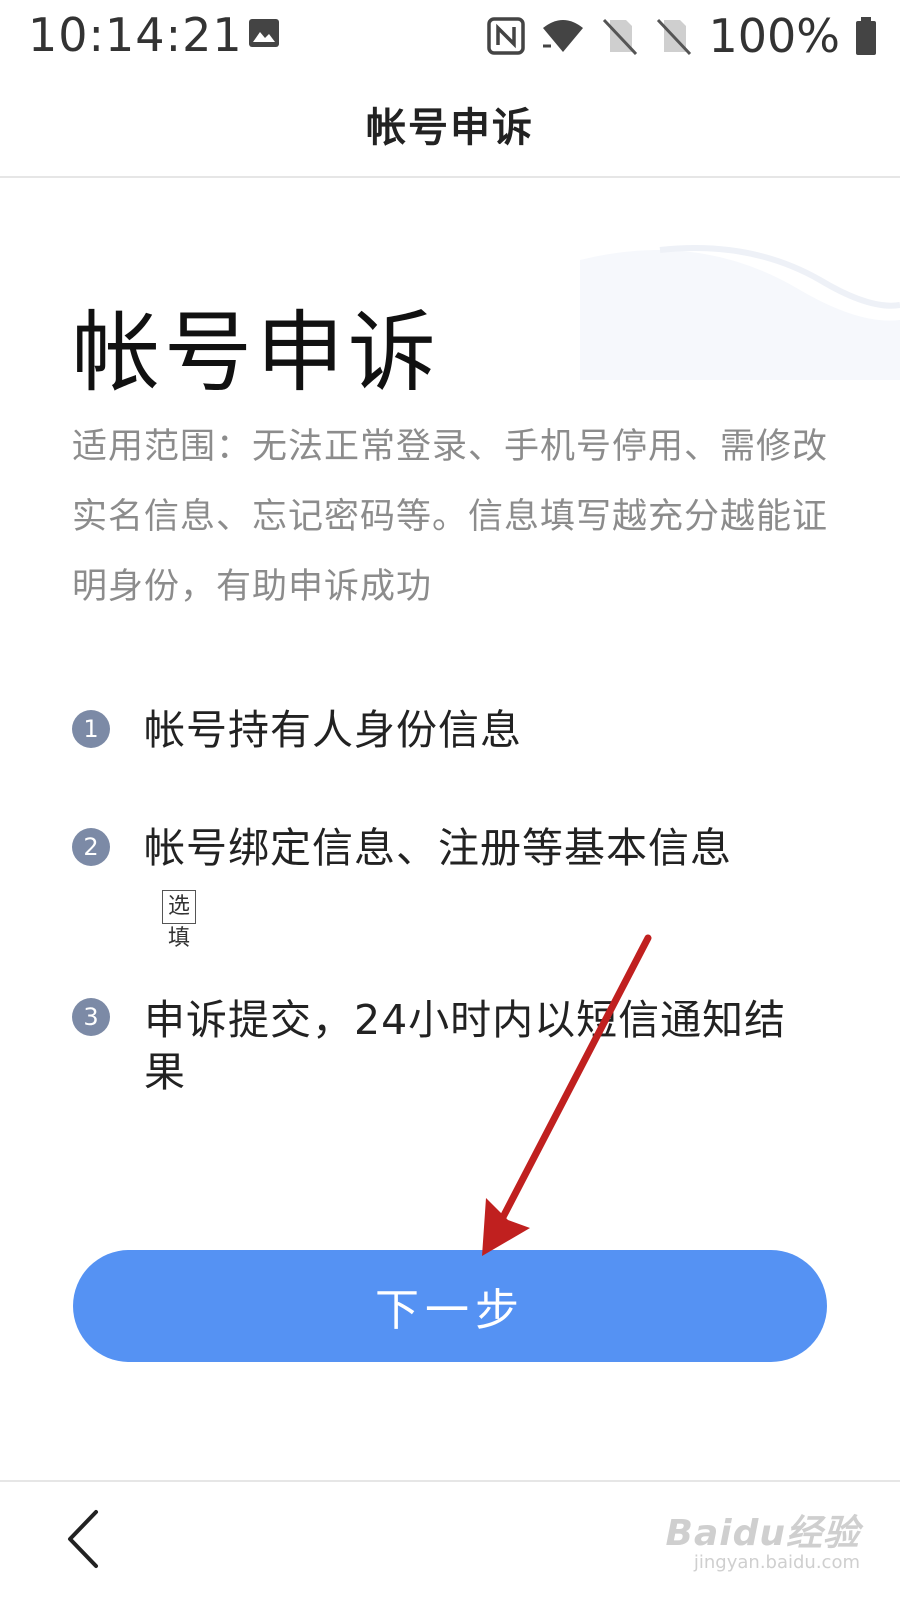 This screenshot has height=1600, width=900. I want to click on page-title: 帐号申诉, so click(256, 352).